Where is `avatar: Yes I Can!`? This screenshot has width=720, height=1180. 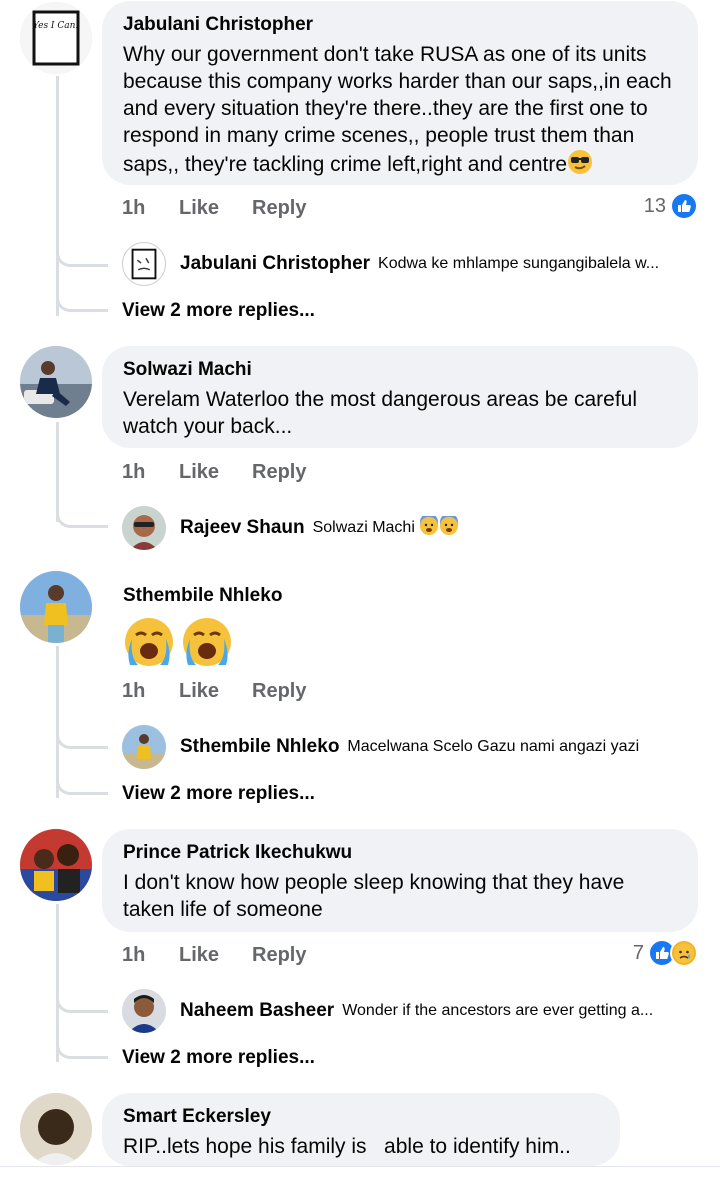
avatar: Yes I Can! is located at coordinates (56, 38).